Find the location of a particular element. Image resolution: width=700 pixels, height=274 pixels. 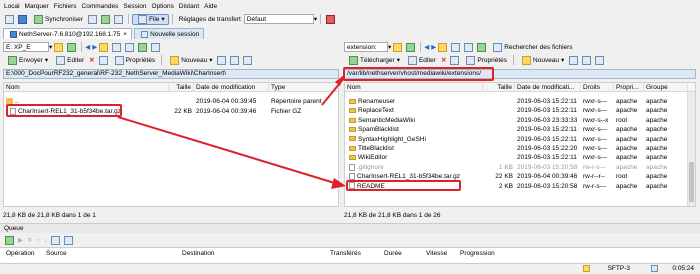

queue-col-source: Source is located at coordinates (55, 253).